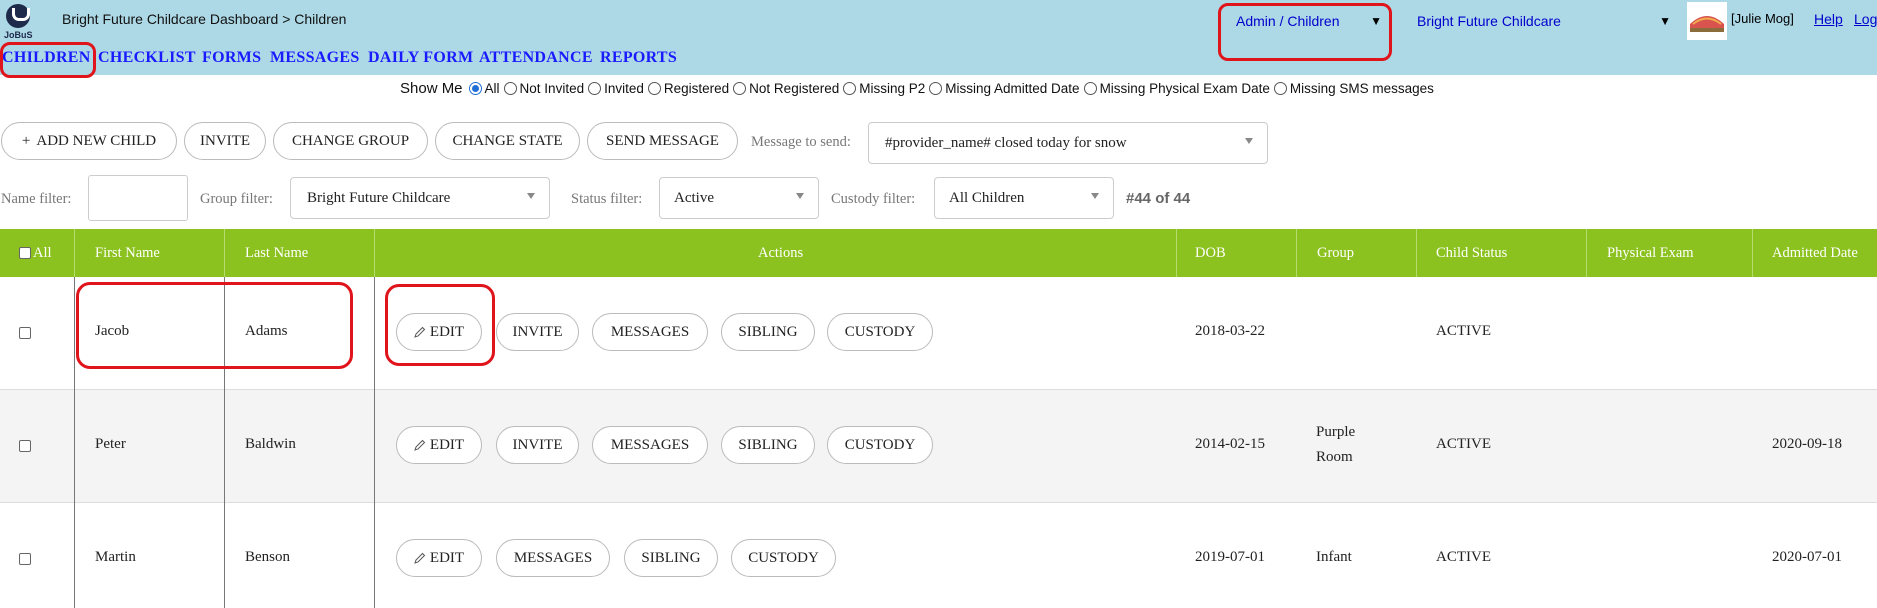 The height and width of the screenshot is (608, 1877). I want to click on header-physical-exam: Physical Exam, so click(1650, 253).